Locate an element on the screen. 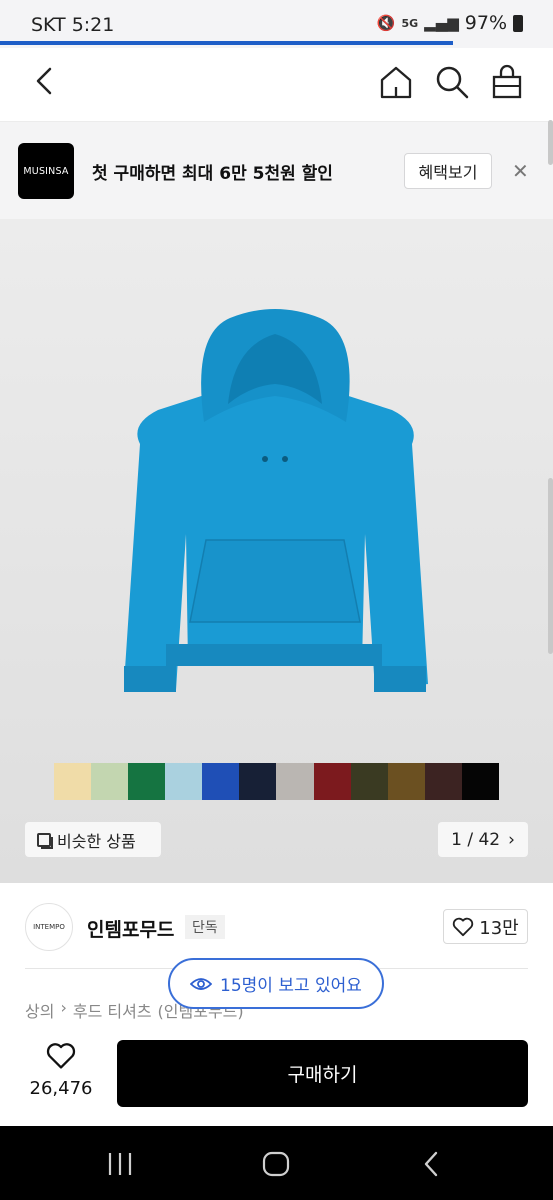 This screenshot has width=553, height=1200. search-icon is located at coordinates (452, 82).